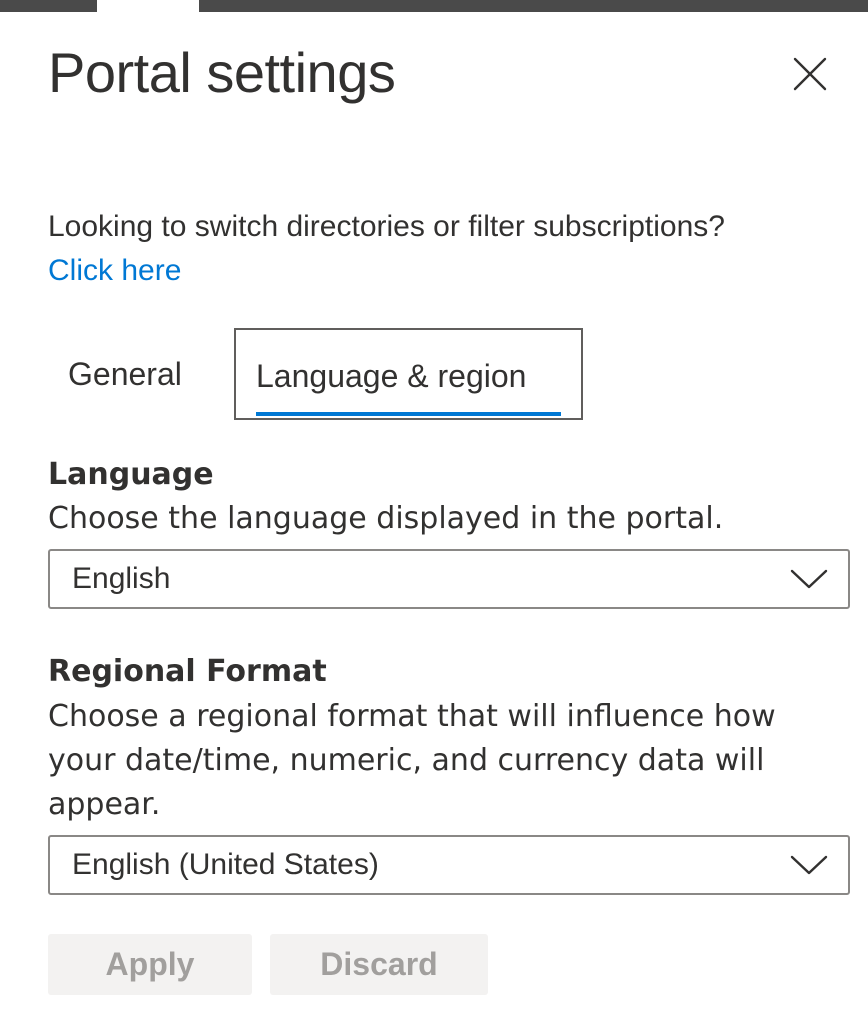 The image size is (868, 1027). I want to click on language-dropdown: English, so click(449, 579).